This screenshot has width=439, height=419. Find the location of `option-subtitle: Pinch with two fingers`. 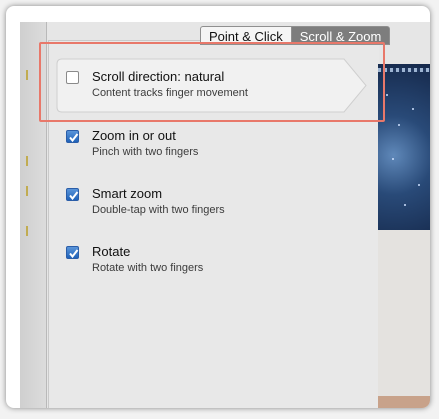

option-subtitle: Pinch with two fingers is located at coordinates (145, 152).